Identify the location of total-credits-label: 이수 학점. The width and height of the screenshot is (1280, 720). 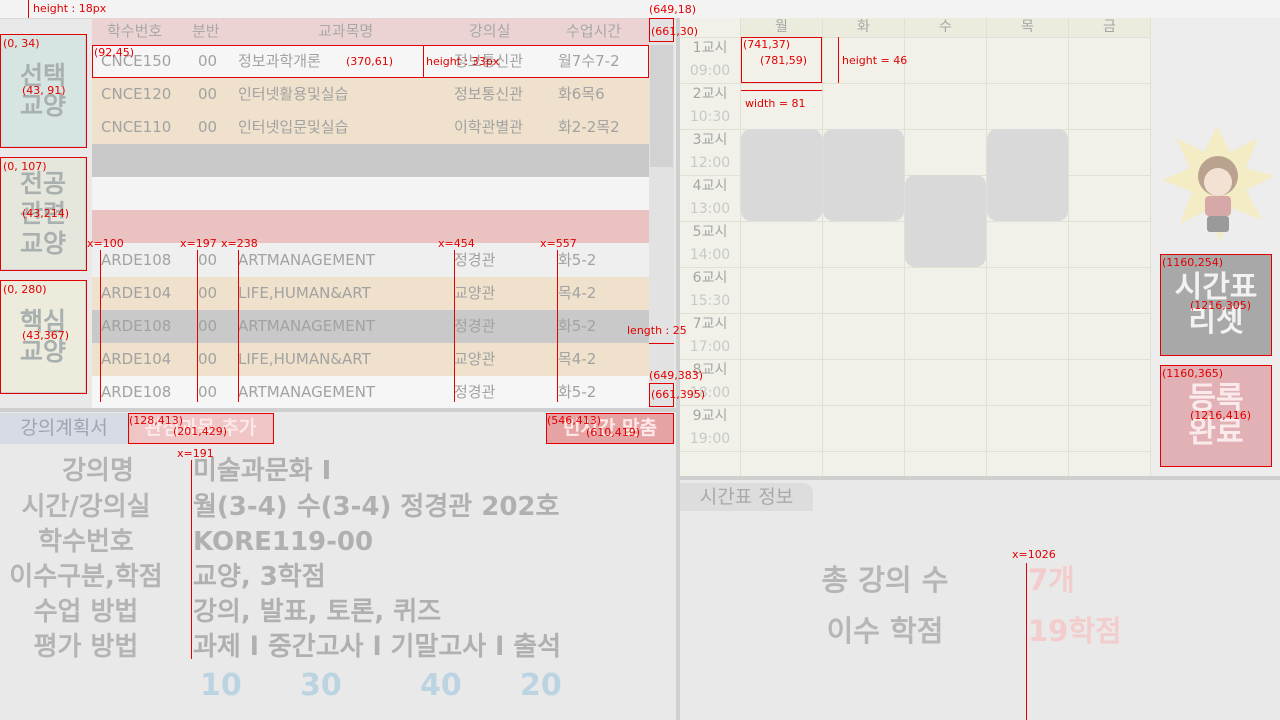
(885, 631).